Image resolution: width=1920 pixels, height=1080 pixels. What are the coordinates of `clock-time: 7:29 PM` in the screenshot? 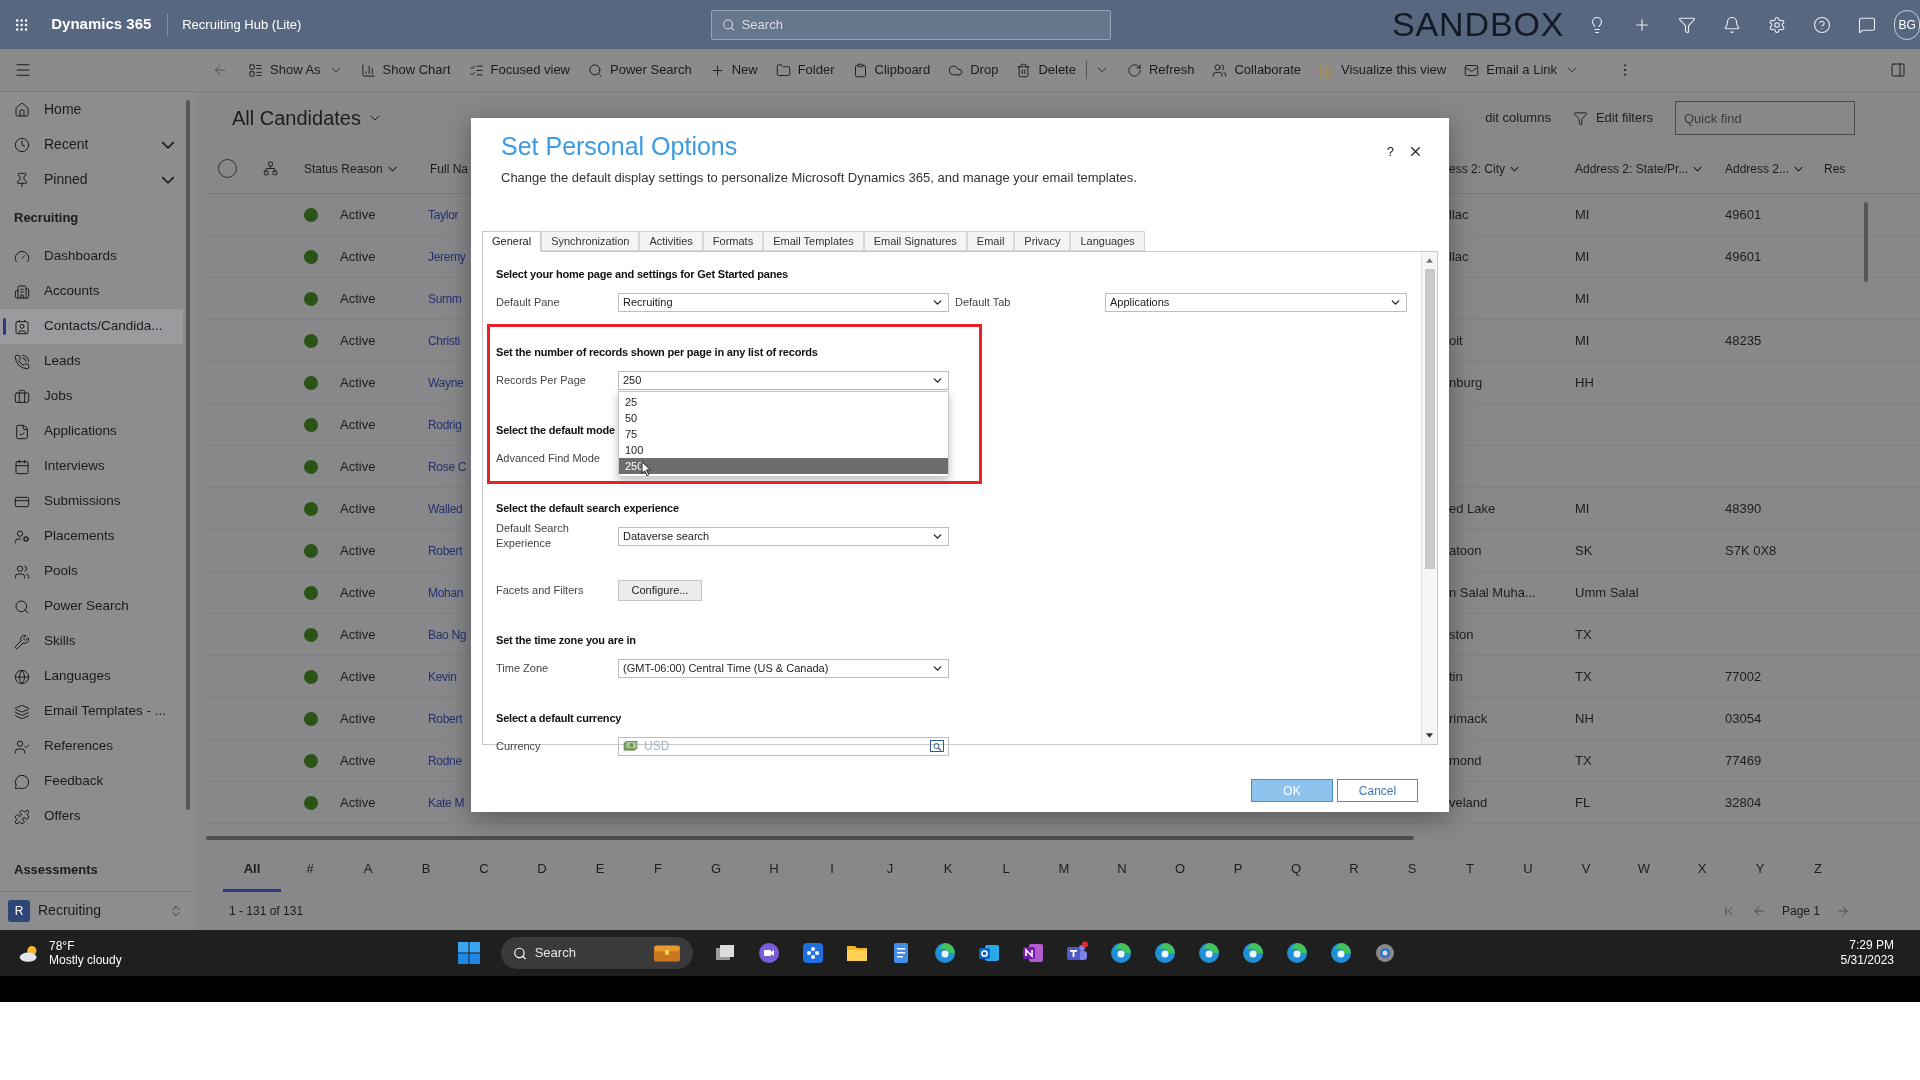 It's located at (1871, 945).